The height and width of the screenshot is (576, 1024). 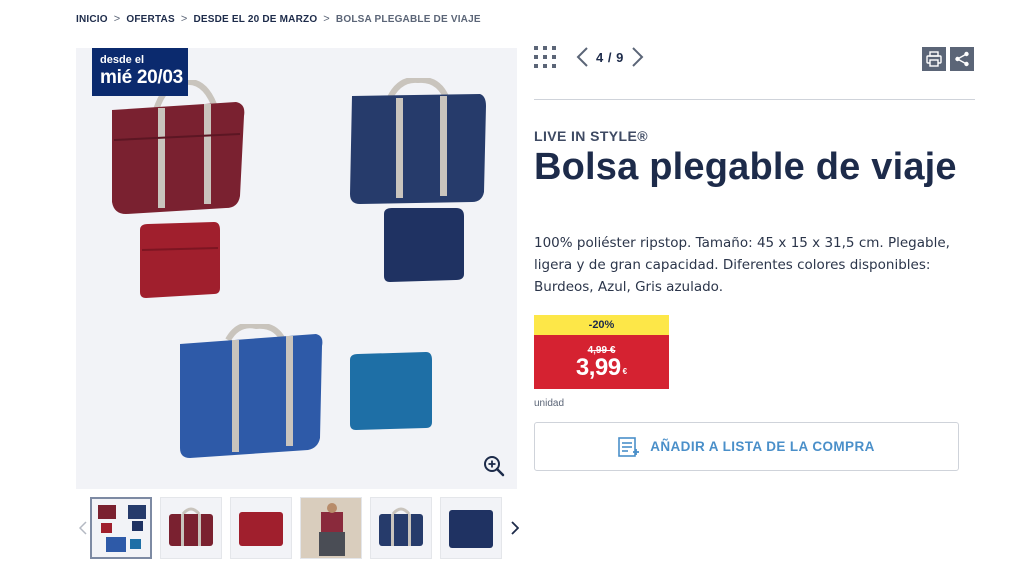 What do you see at coordinates (296, 528) in the screenshot?
I see `thumbnail-list` at bounding box center [296, 528].